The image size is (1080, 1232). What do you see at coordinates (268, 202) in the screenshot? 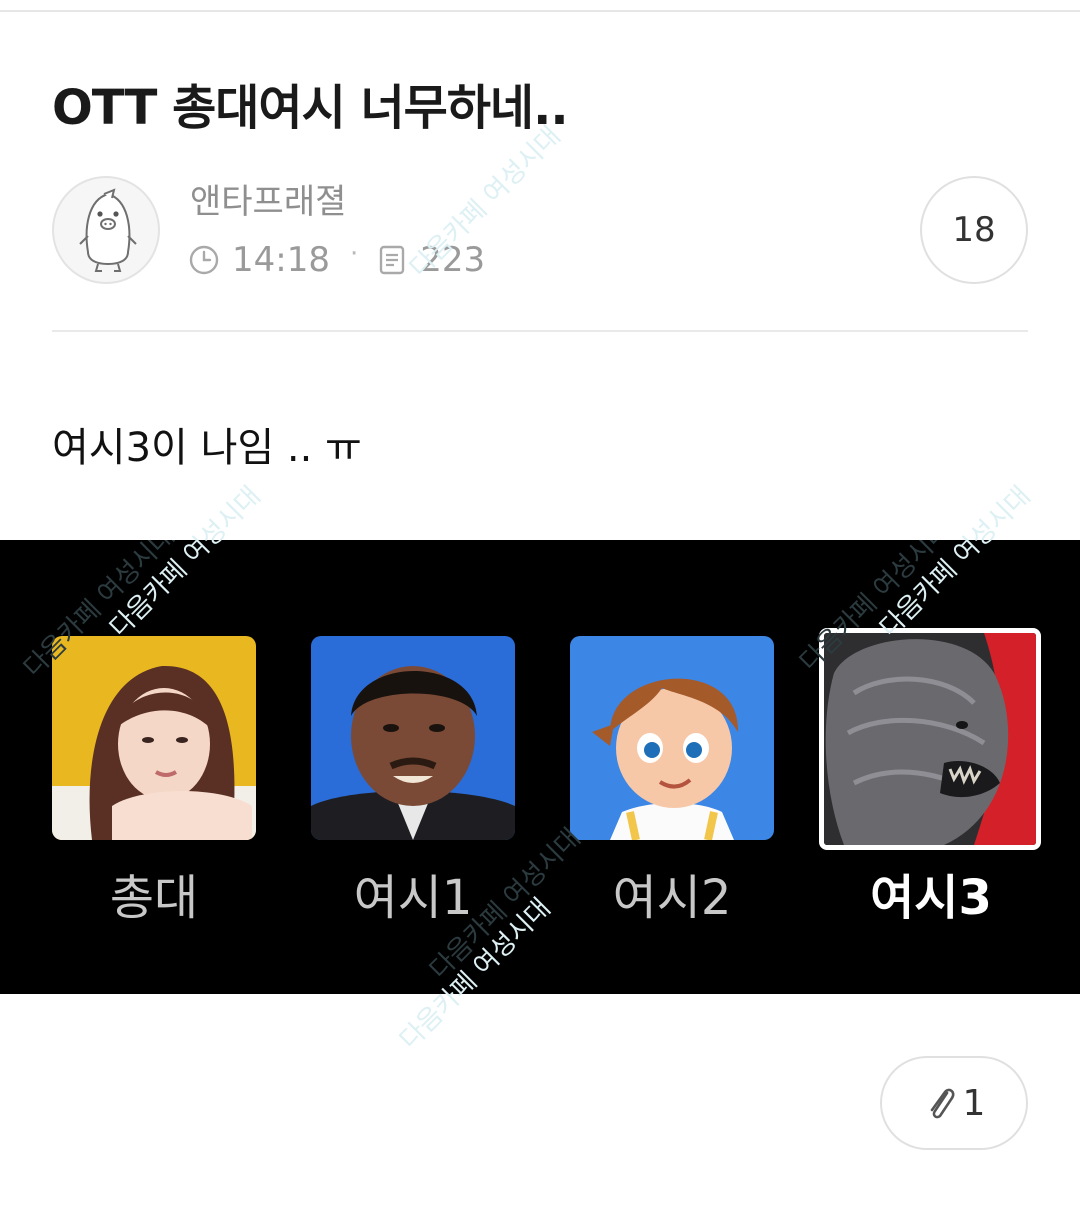
I see `author-name: 앤타프래졀` at bounding box center [268, 202].